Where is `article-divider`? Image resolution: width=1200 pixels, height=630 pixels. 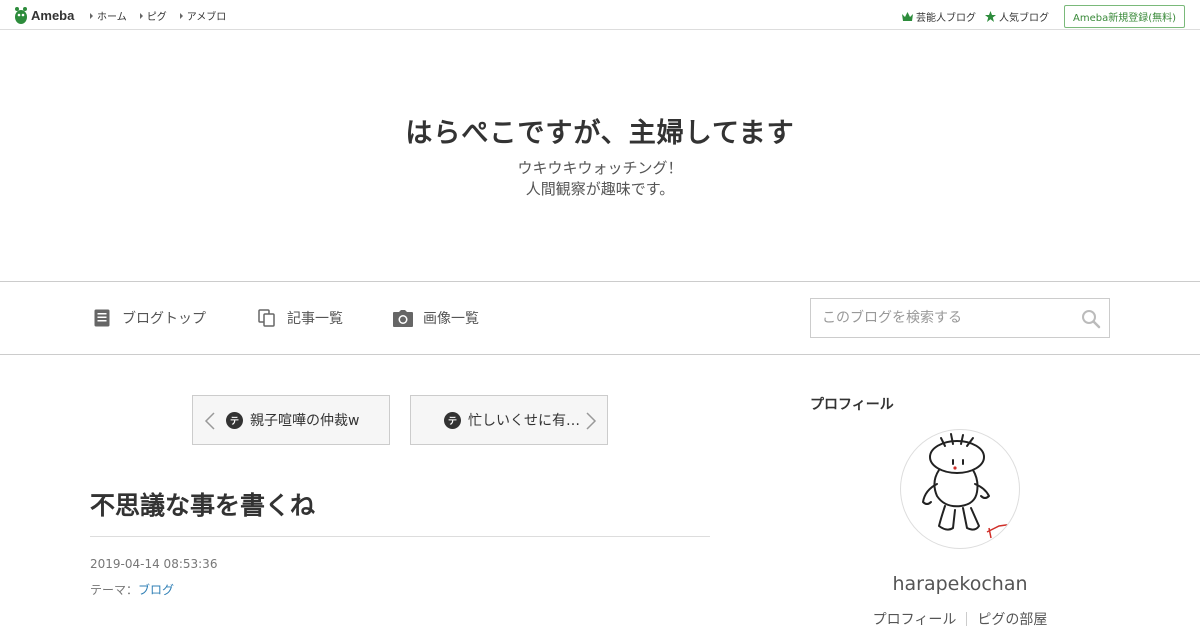
article-divider is located at coordinates (400, 536).